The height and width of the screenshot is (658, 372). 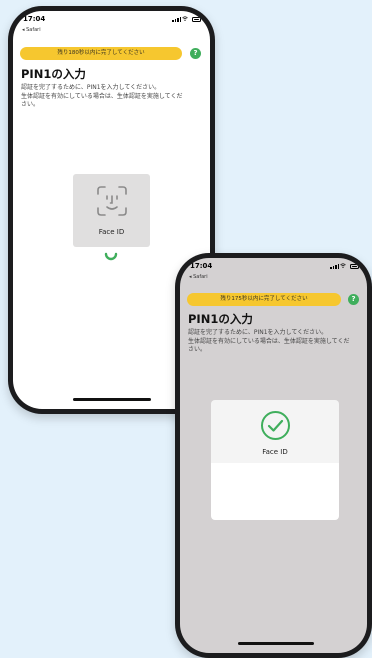 What do you see at coordinates (275, 425) in the screenshot?
I see `checkmark-circle-icon` at bounding box center [275, 425].